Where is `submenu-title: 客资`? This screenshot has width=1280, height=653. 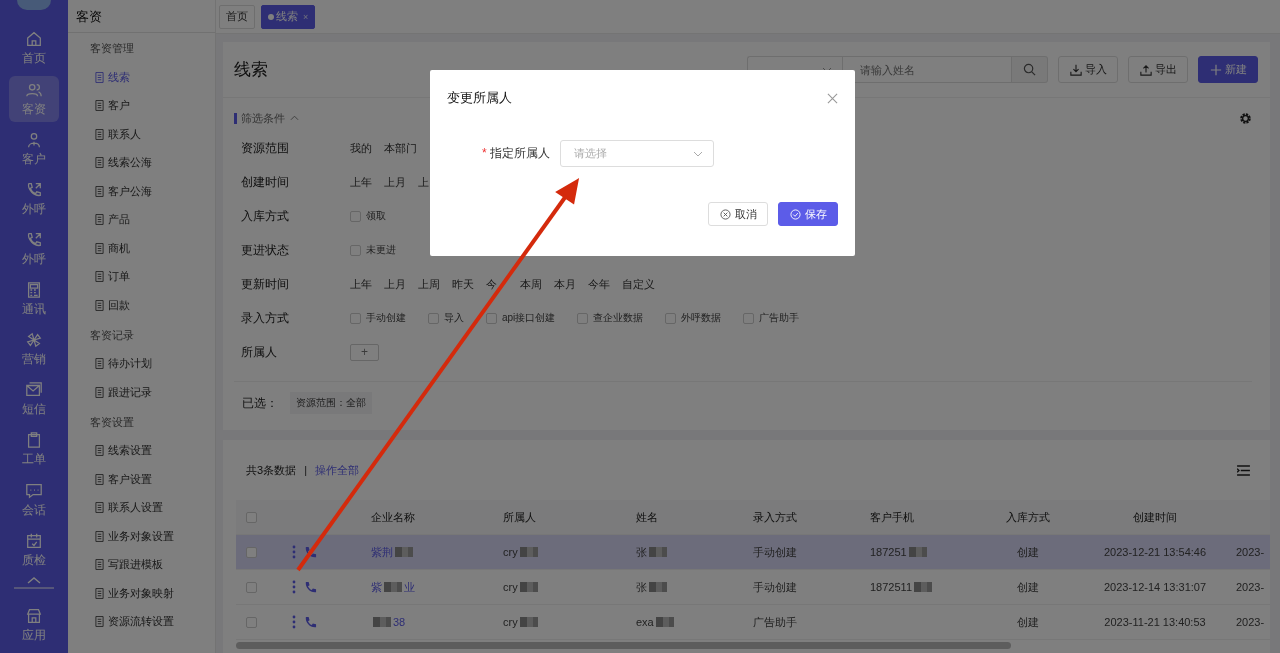
submenu-title: 客资 is located at coordinates (141, 16).